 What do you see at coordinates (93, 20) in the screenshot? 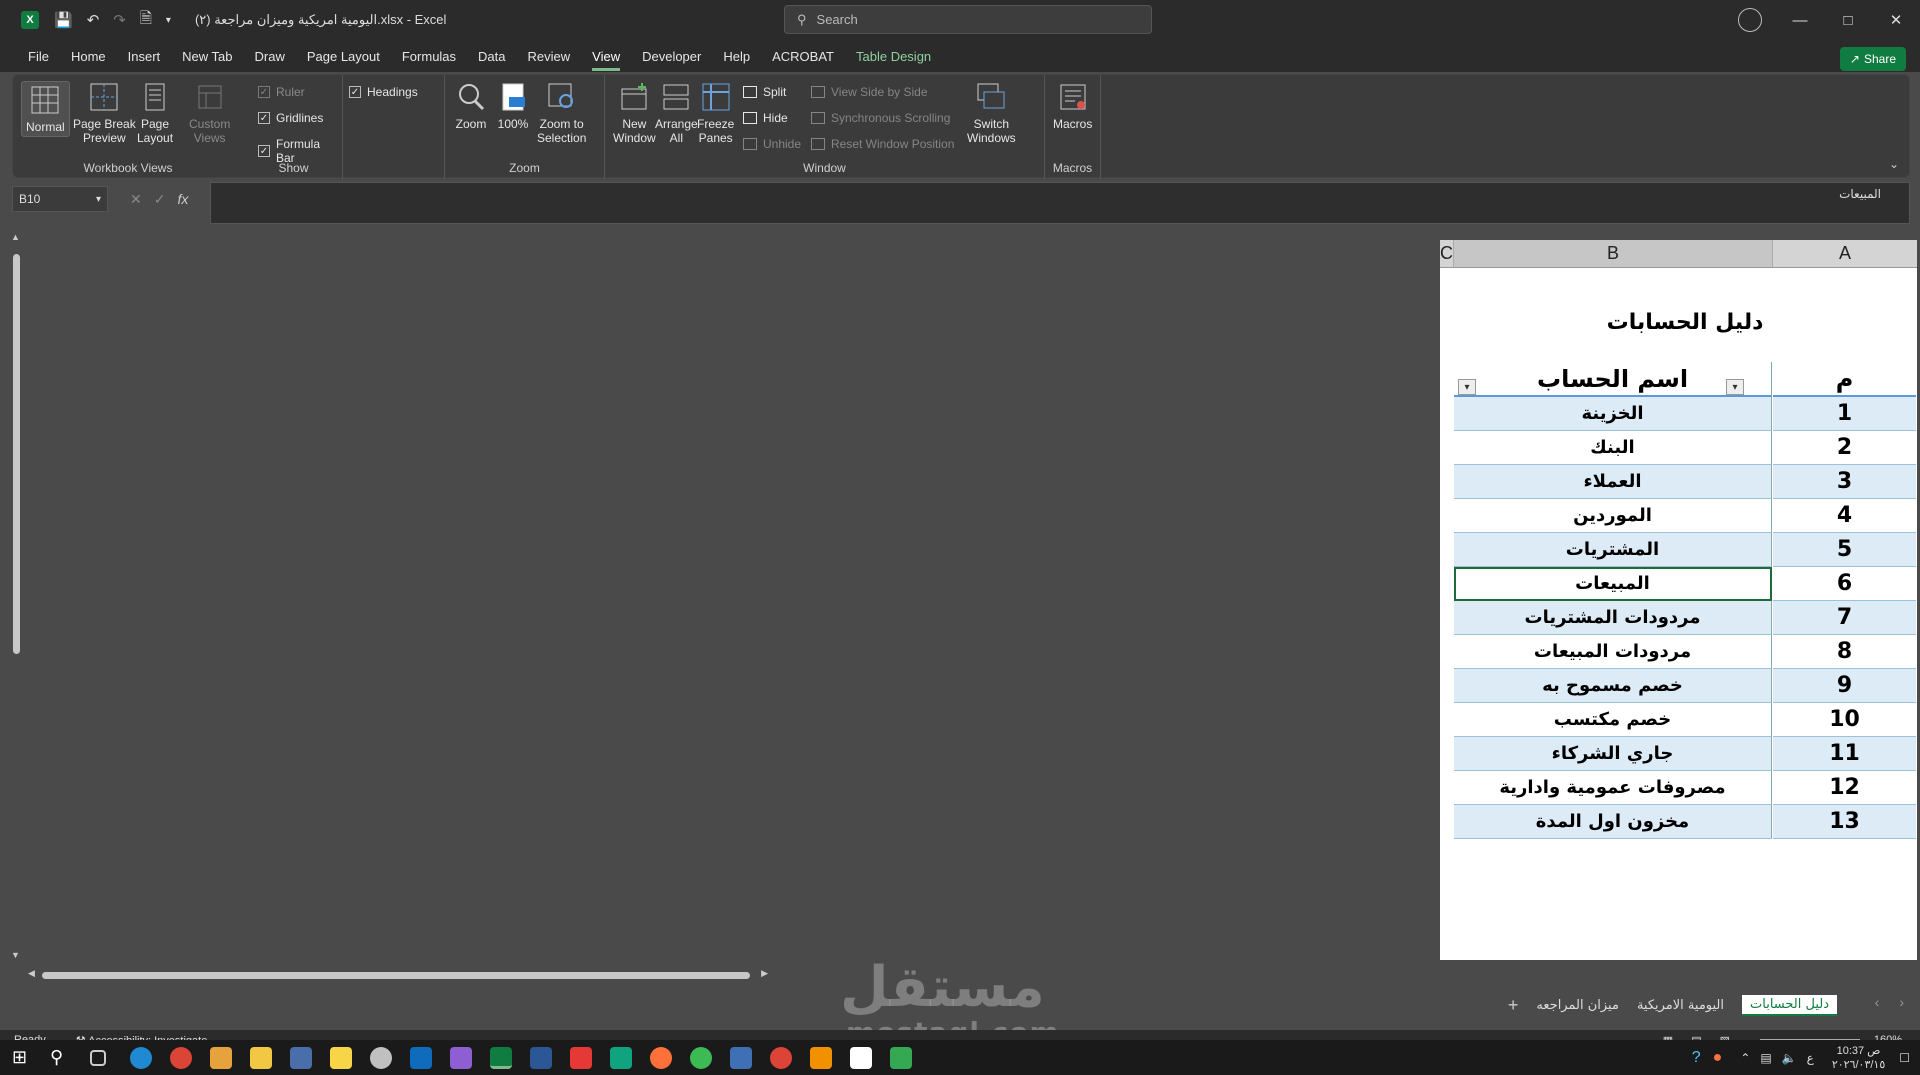
I see `undo-icon: ↶` at bounding box center [93, 20].